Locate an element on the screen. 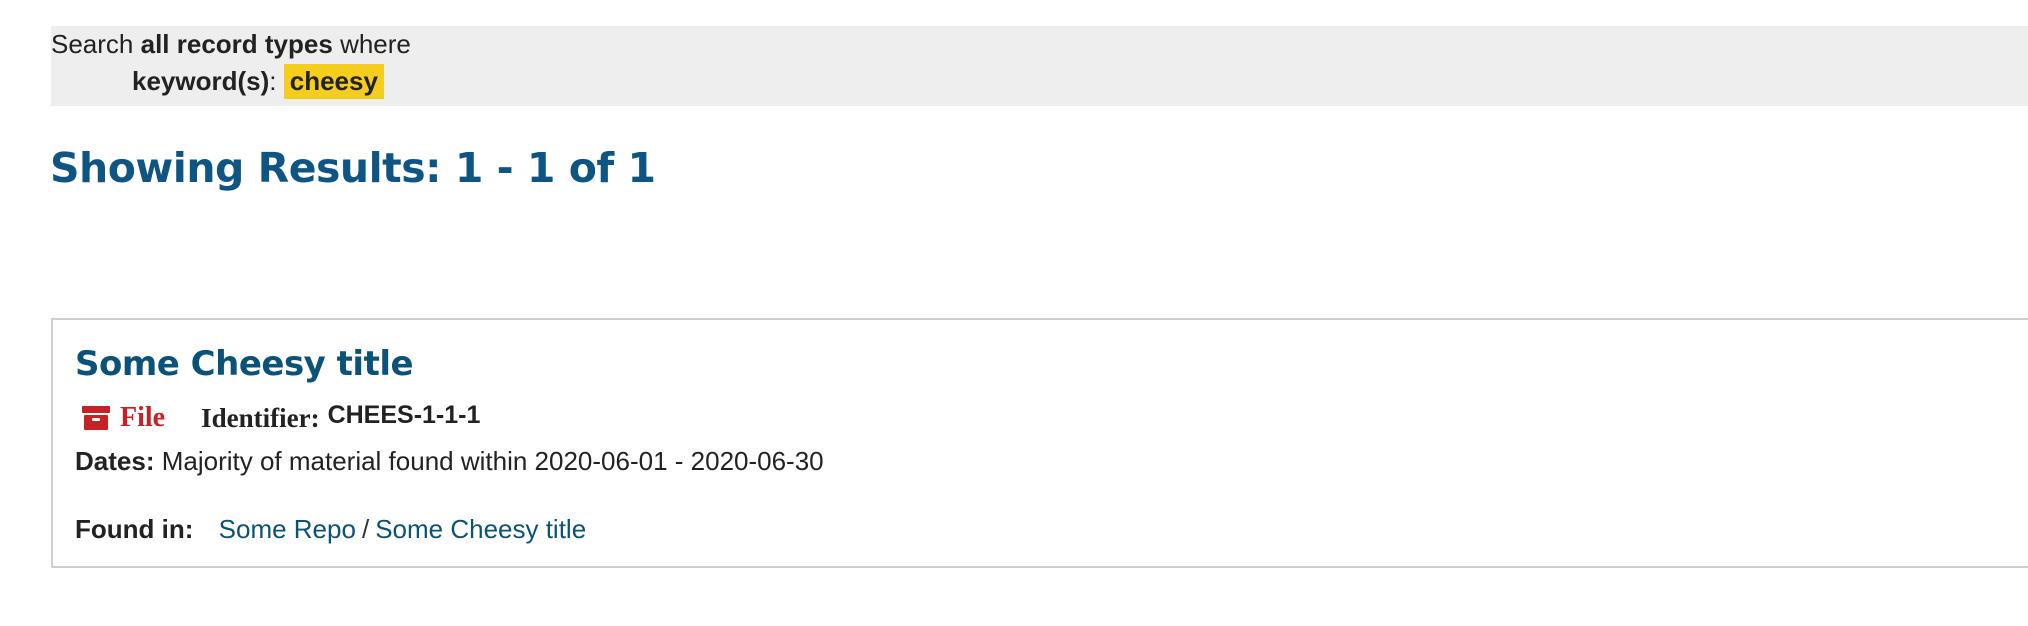 This screenshot has width=2028, height=626. record-meta-row: File Identifier: CHEES-1-1-1 is located at coordinates (281, 418).